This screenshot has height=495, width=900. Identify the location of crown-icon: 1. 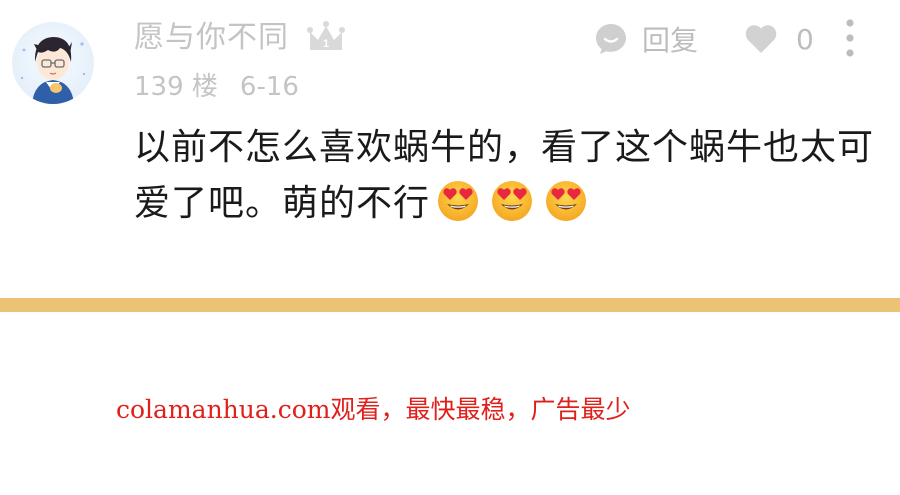
(326, 35).